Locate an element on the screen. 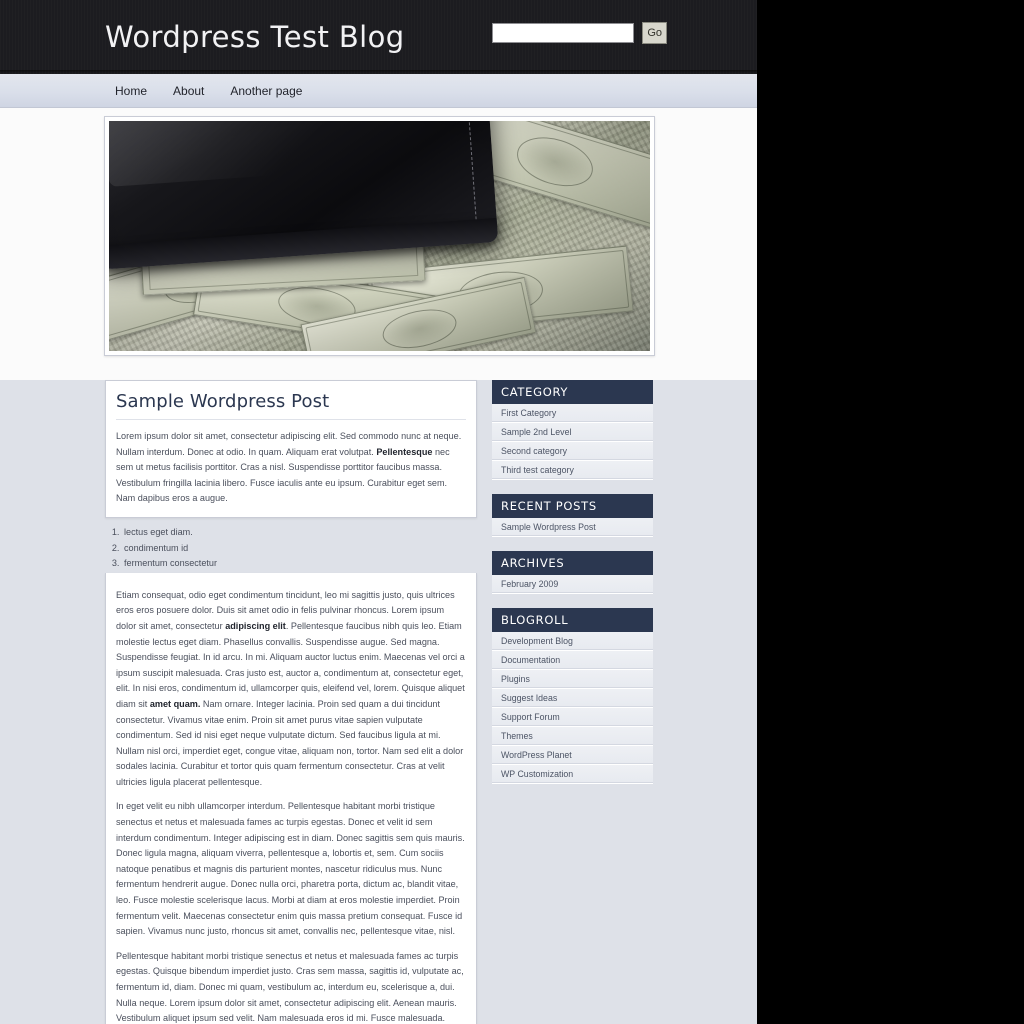  widget-archives: Archives February 2009 is located at coordinates (572, 572).